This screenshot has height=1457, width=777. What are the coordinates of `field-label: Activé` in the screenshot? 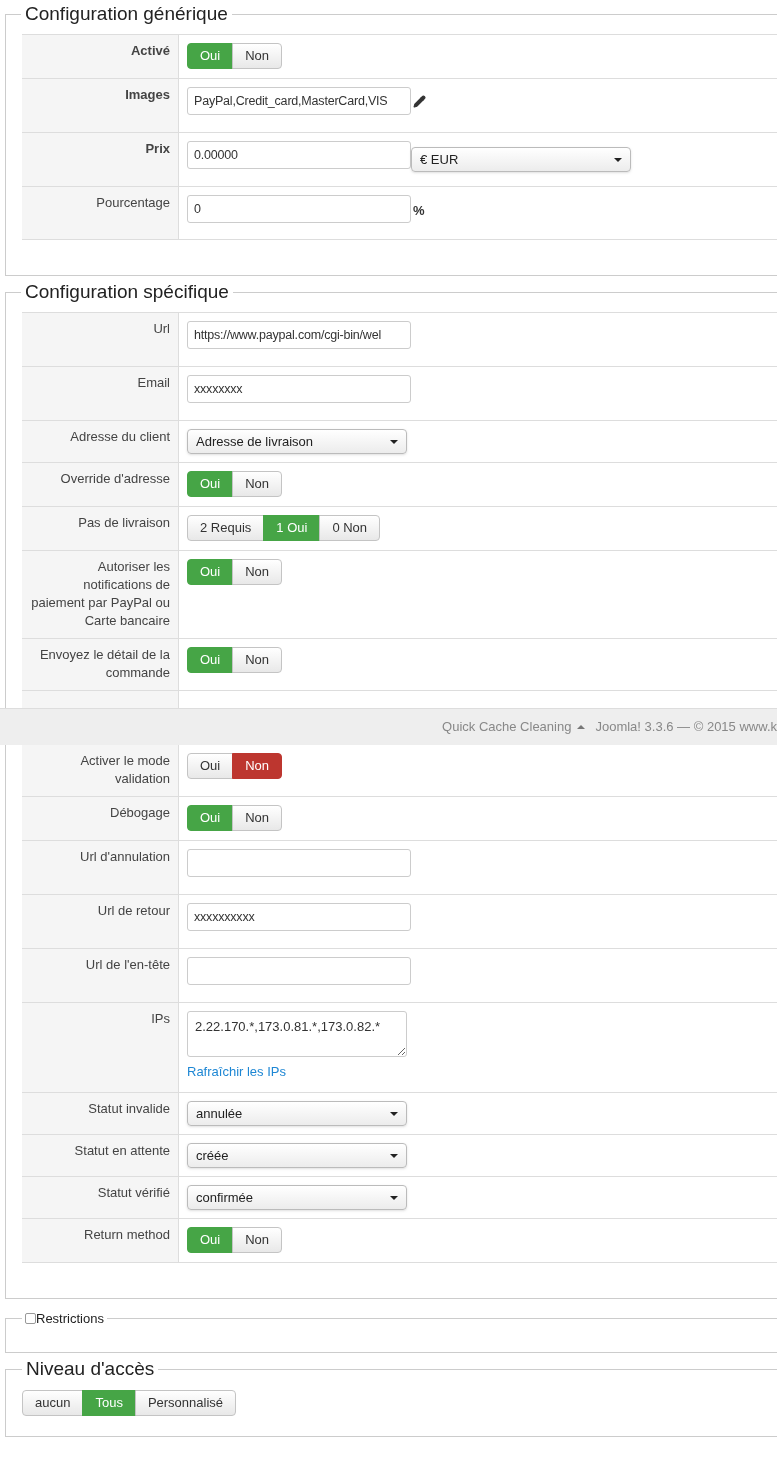 It's located at (150, 50).